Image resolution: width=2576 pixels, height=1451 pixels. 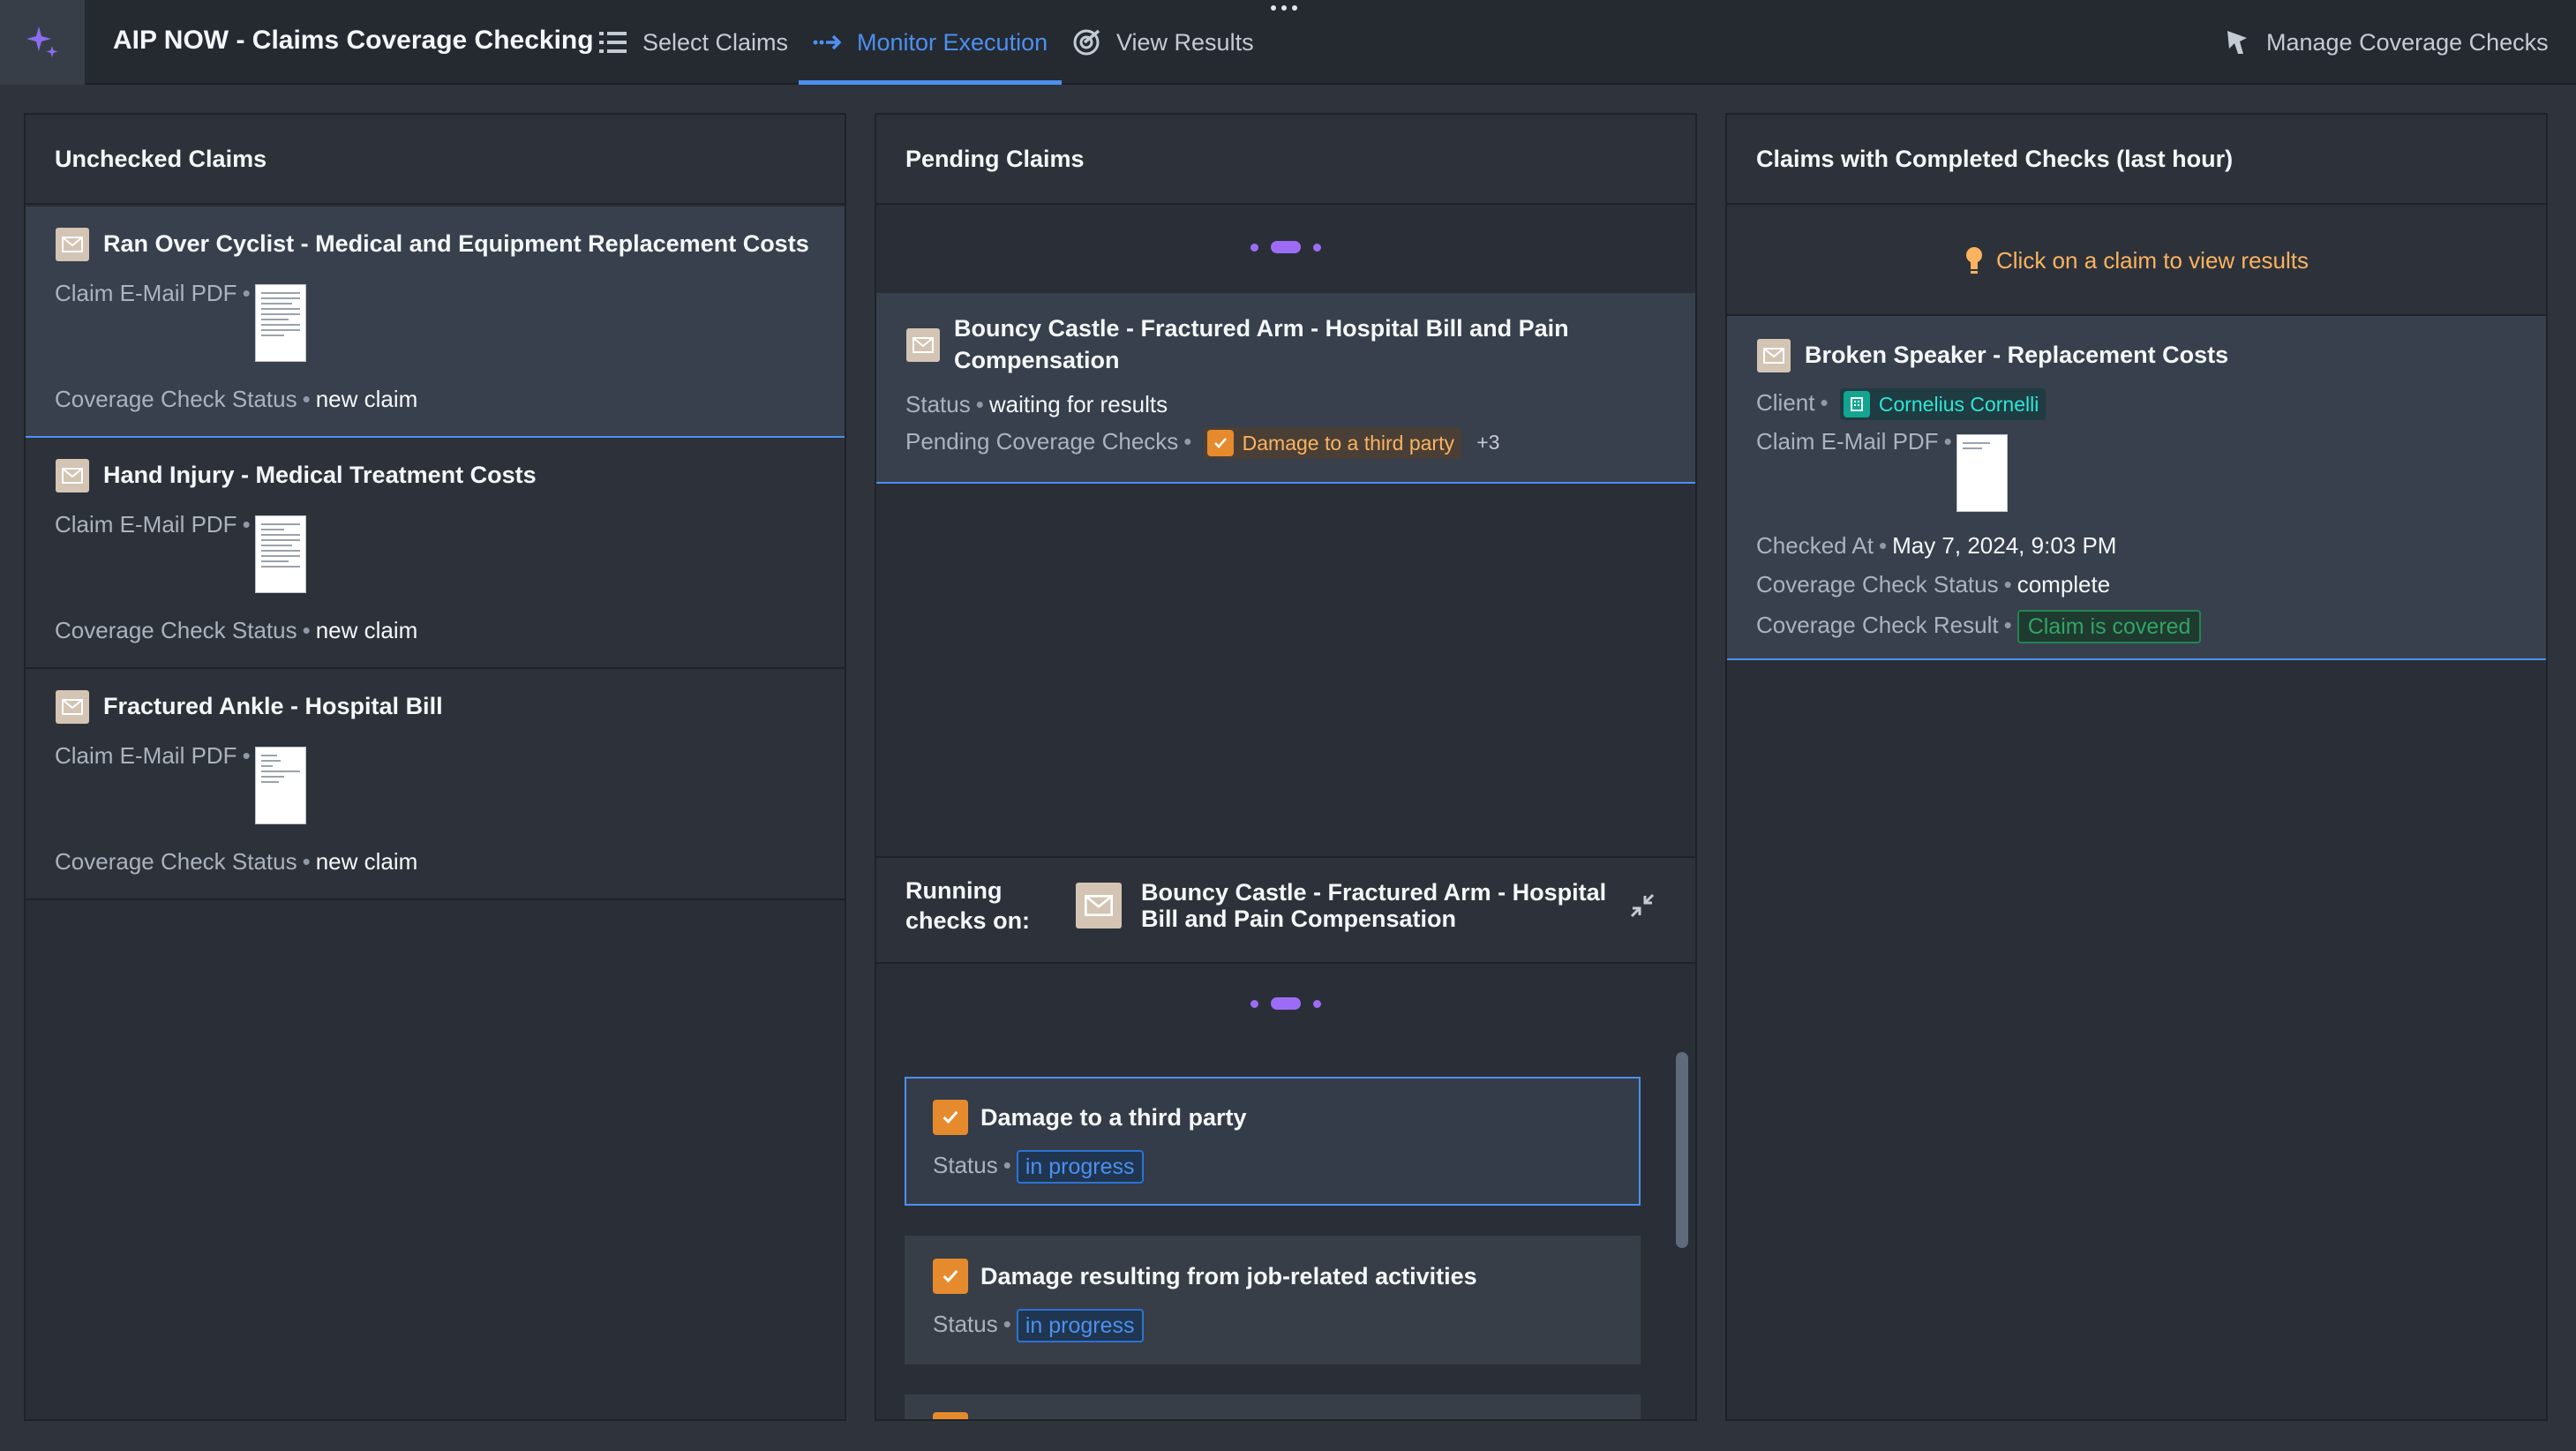 What do you see at coordinates (2017, 355) in the screenshot?
I see `claim-title: Broken Speaker - Replacement Costs` at bounding box center [2017, 355].